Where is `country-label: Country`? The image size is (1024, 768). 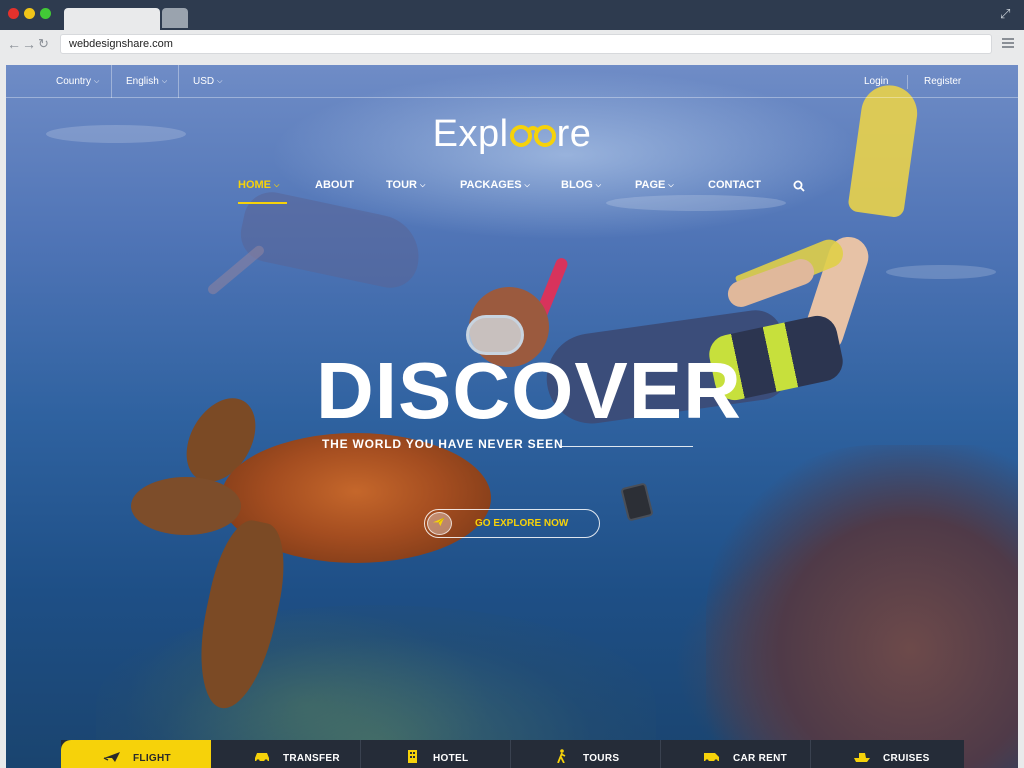 country-label: Country is located at coordinates (74, 81).